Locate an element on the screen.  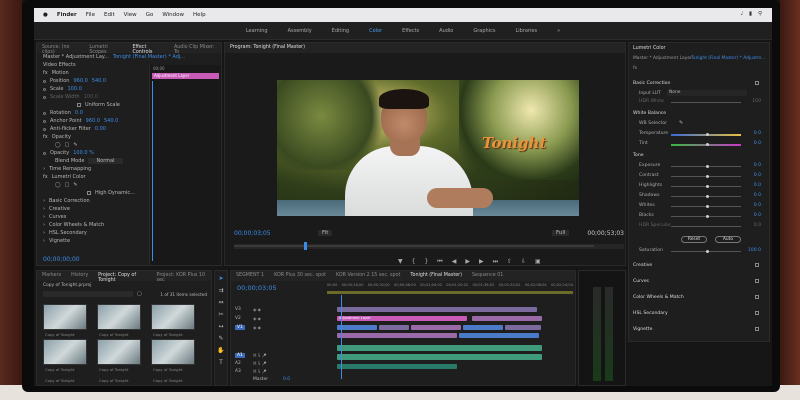
tab-effects: Effects is located at coordinates (410, 31).